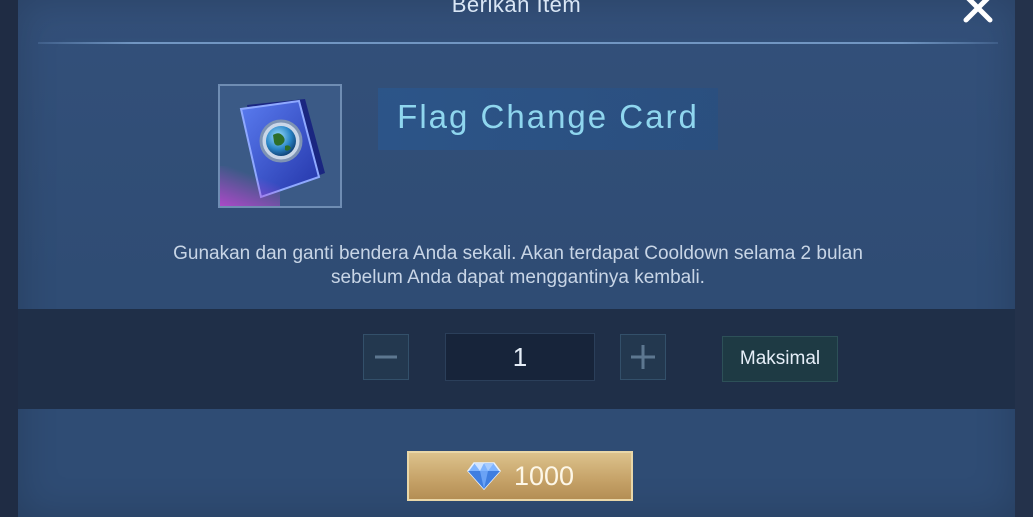 The image size is (1033, 517). Describe the element at coordinates (548, 116) in the screenshot. I see `item-name: Flag Change Card` at that location.